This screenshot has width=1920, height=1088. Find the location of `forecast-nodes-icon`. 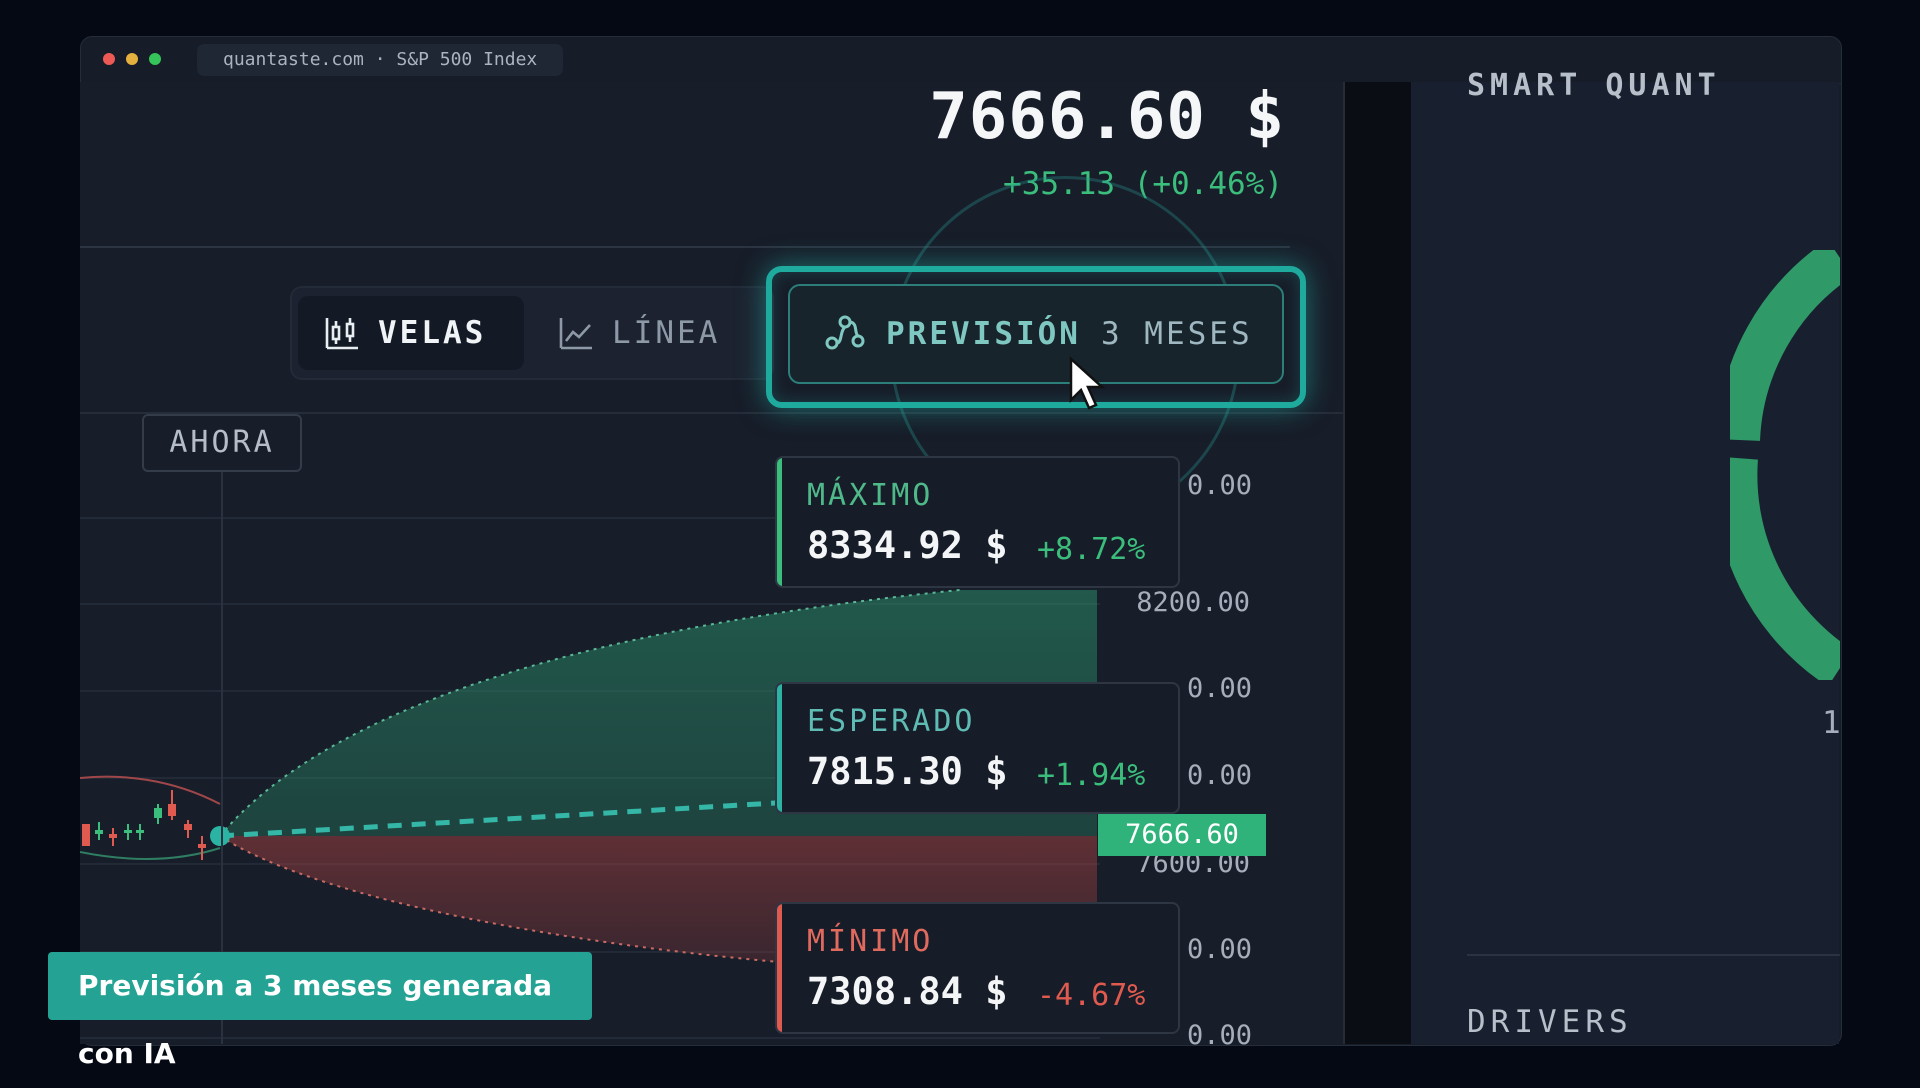

forecast-nodes-icon is located at coordinates (845, 332).